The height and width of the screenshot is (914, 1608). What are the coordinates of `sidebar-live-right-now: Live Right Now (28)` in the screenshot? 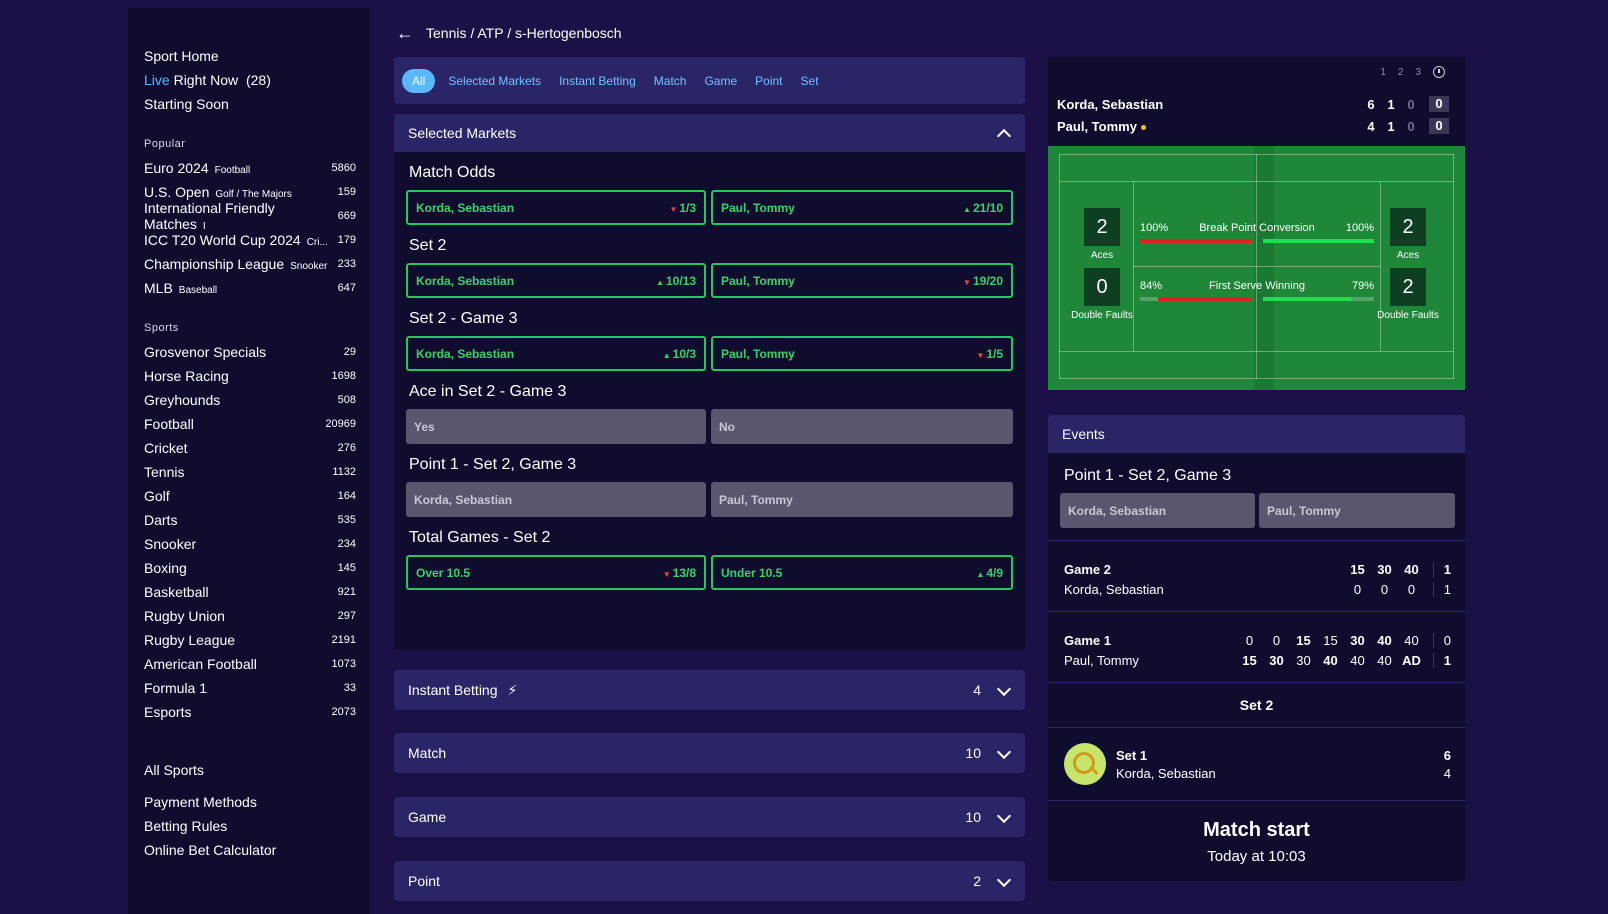 It's located at (250, 80).